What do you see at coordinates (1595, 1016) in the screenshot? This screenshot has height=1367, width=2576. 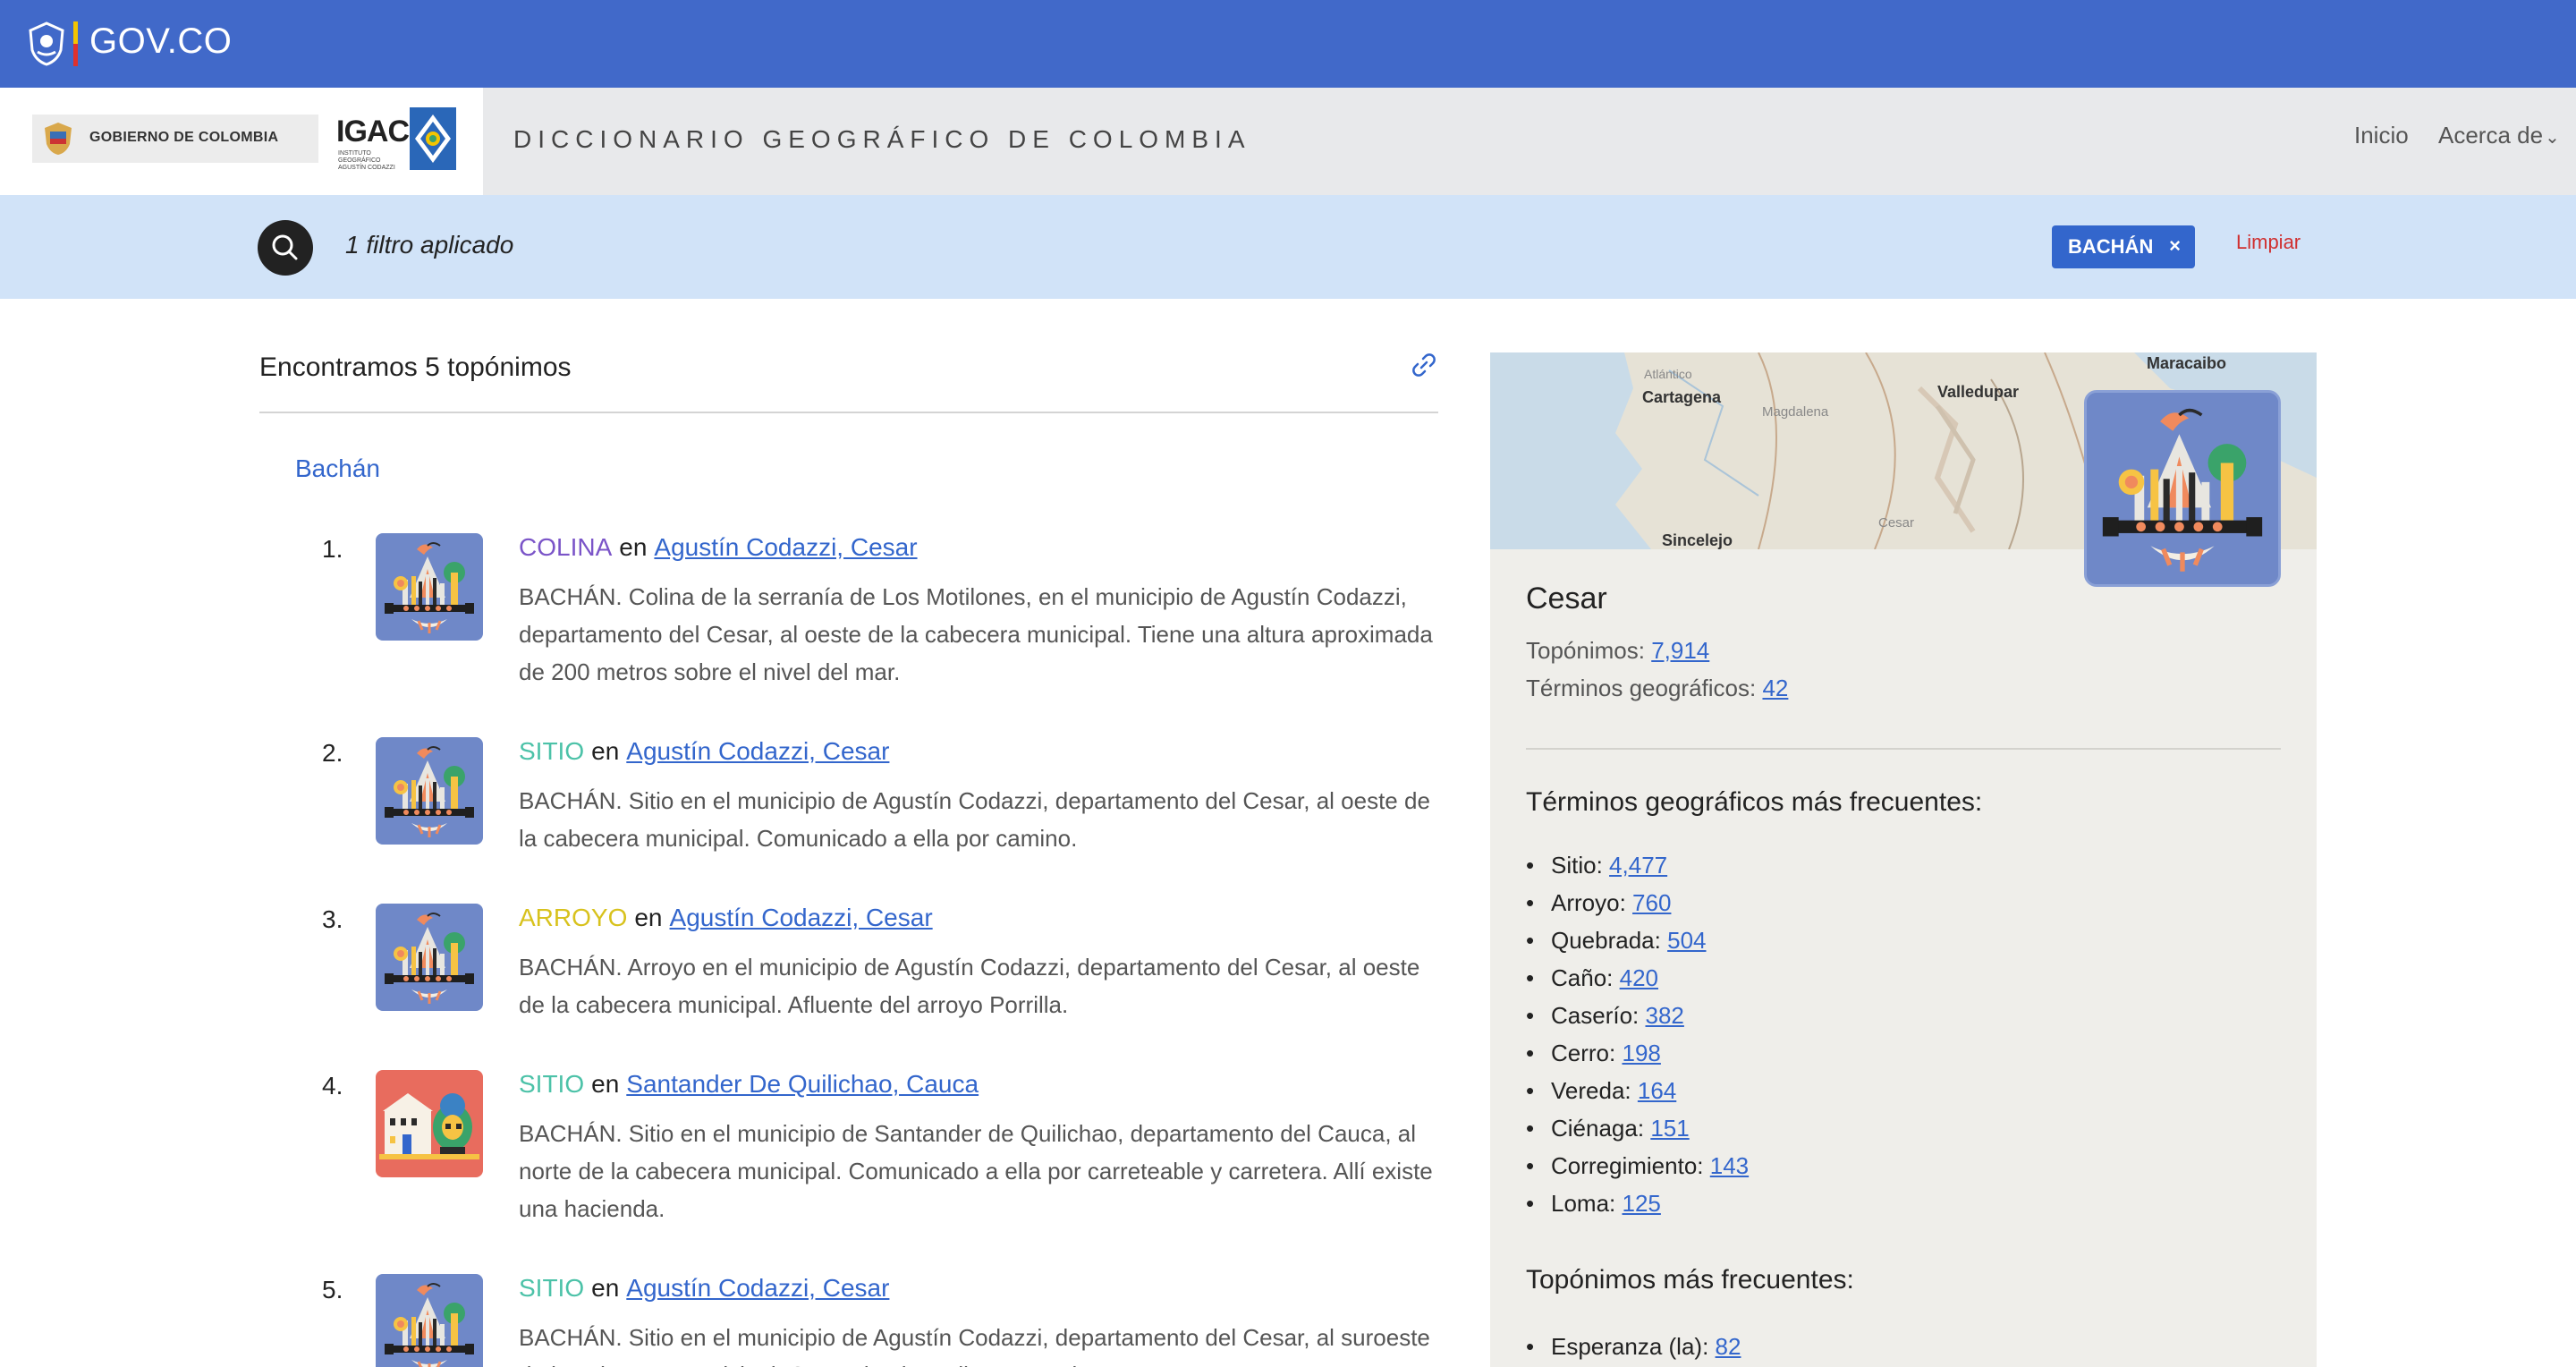 I see `term-label: Caserío:` at bounding box center [1595, 1016].